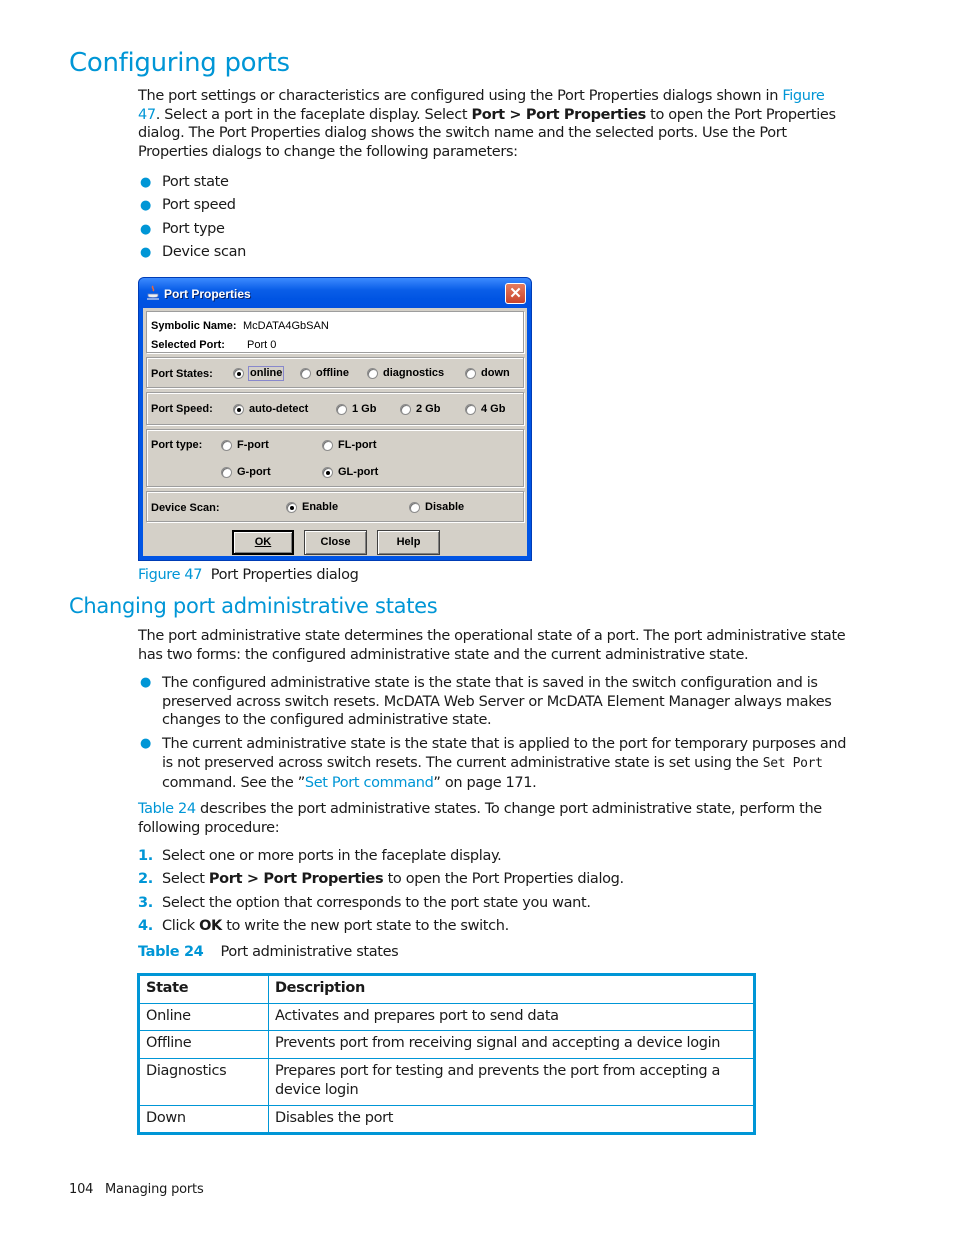  I want to click on ok-button: OK, so click(263, 542).